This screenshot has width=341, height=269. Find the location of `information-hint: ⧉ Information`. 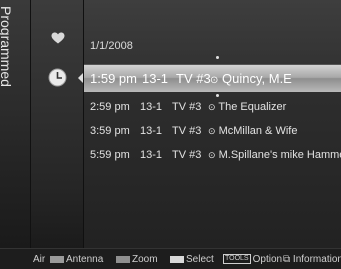

information-hint: ⧉ Information is located at coordinates (312, 259).